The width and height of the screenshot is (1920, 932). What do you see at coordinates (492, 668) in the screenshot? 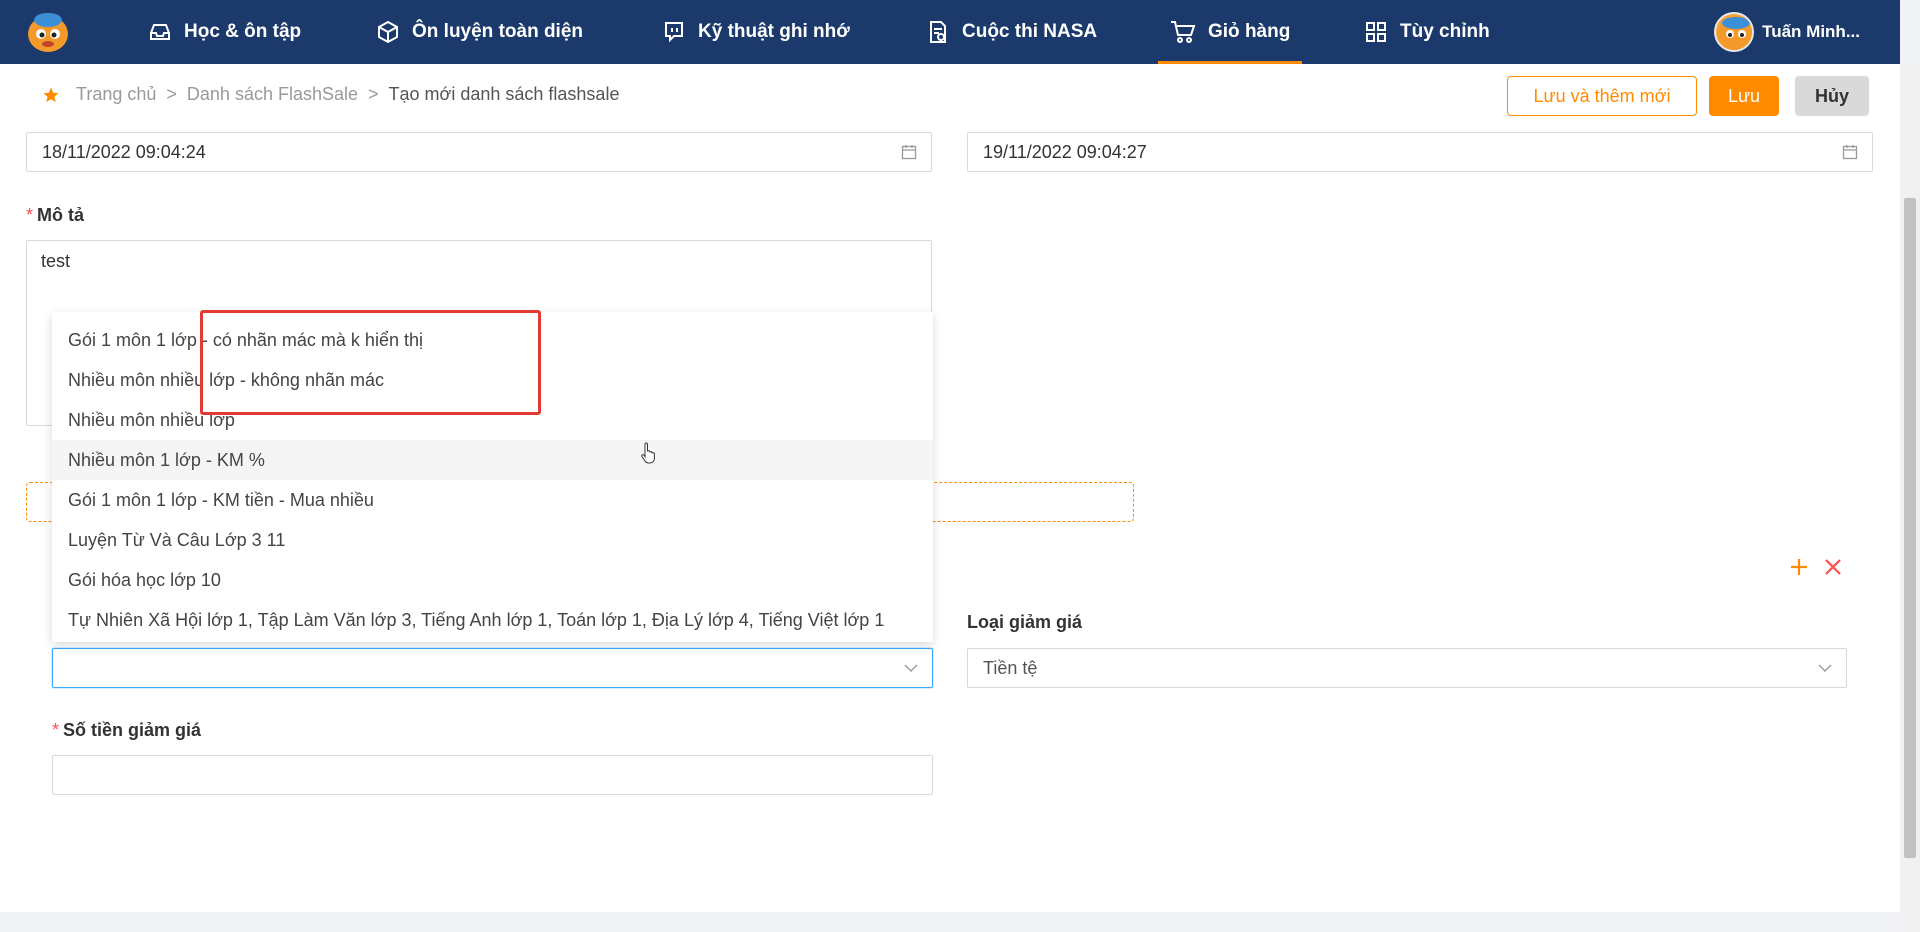
I see `package-select` at bounding box center [492, 668].